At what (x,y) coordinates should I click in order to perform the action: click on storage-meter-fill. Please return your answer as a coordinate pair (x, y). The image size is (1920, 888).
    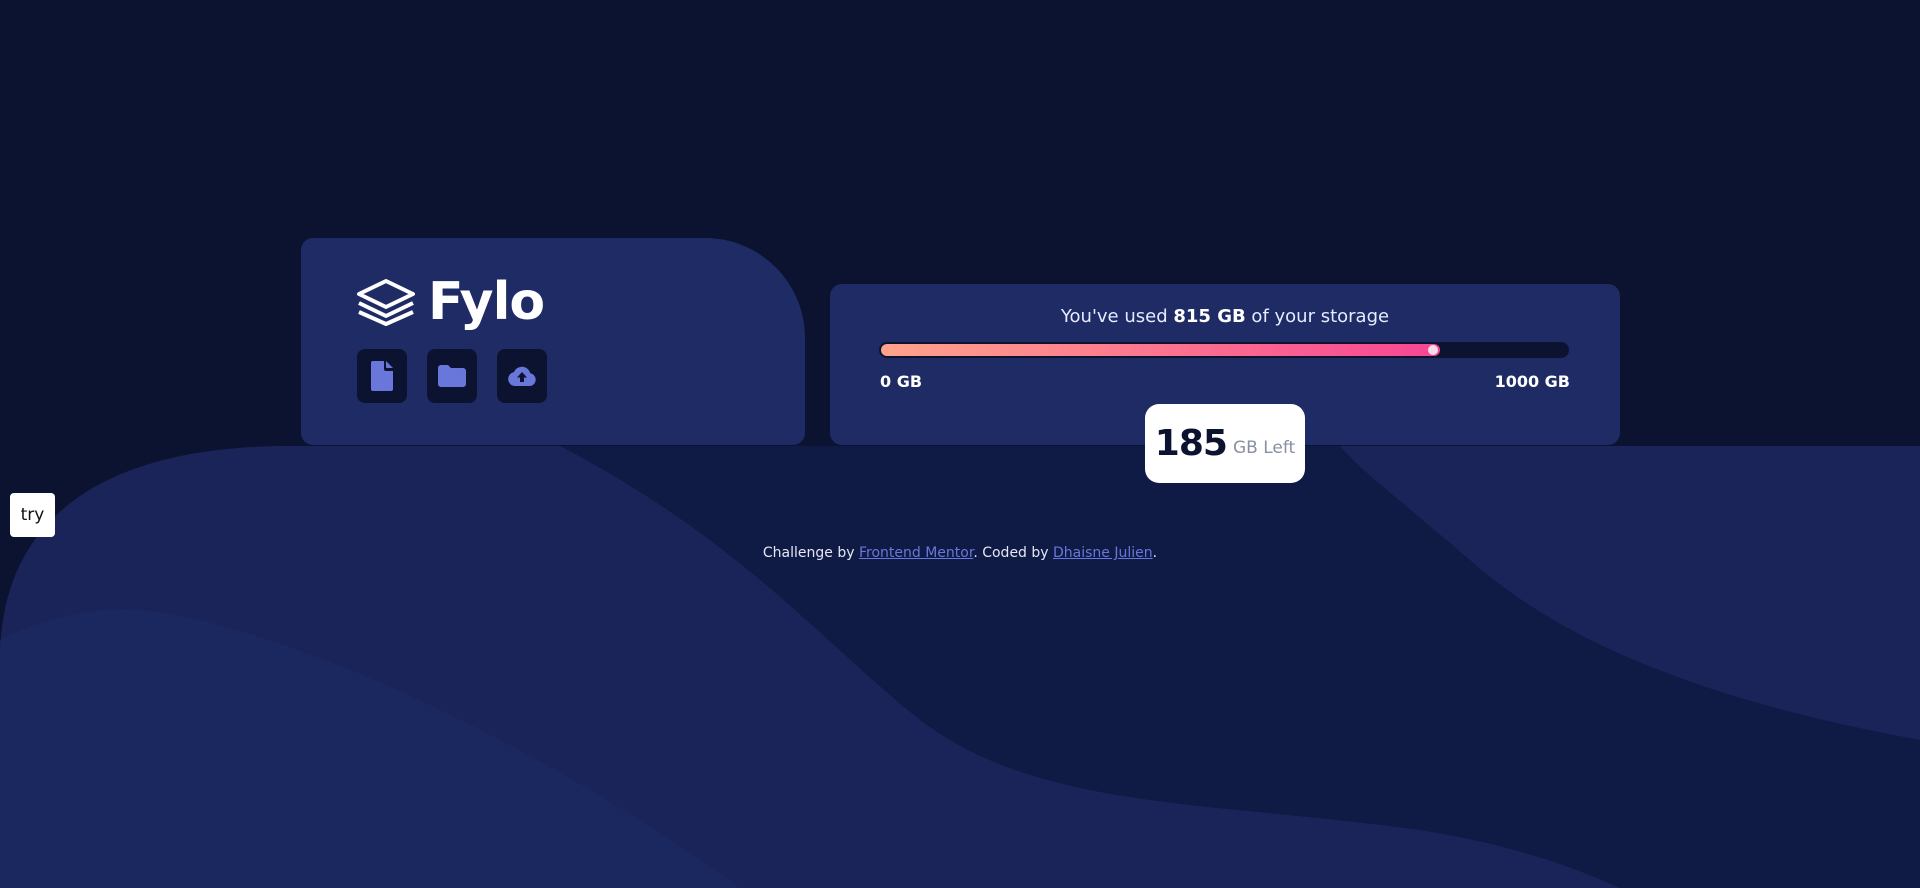
    Looking at the image, I should click on (1160, 350).